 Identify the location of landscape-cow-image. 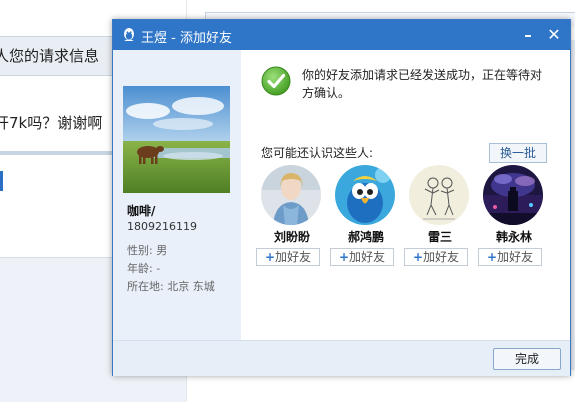
(176, 139).